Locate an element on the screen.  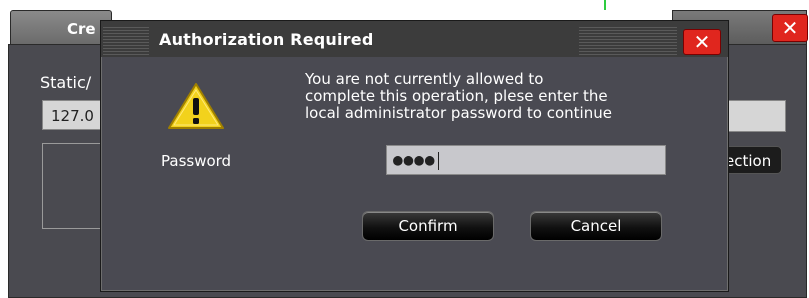
background-top-edge is located at coordinates (404, 5).